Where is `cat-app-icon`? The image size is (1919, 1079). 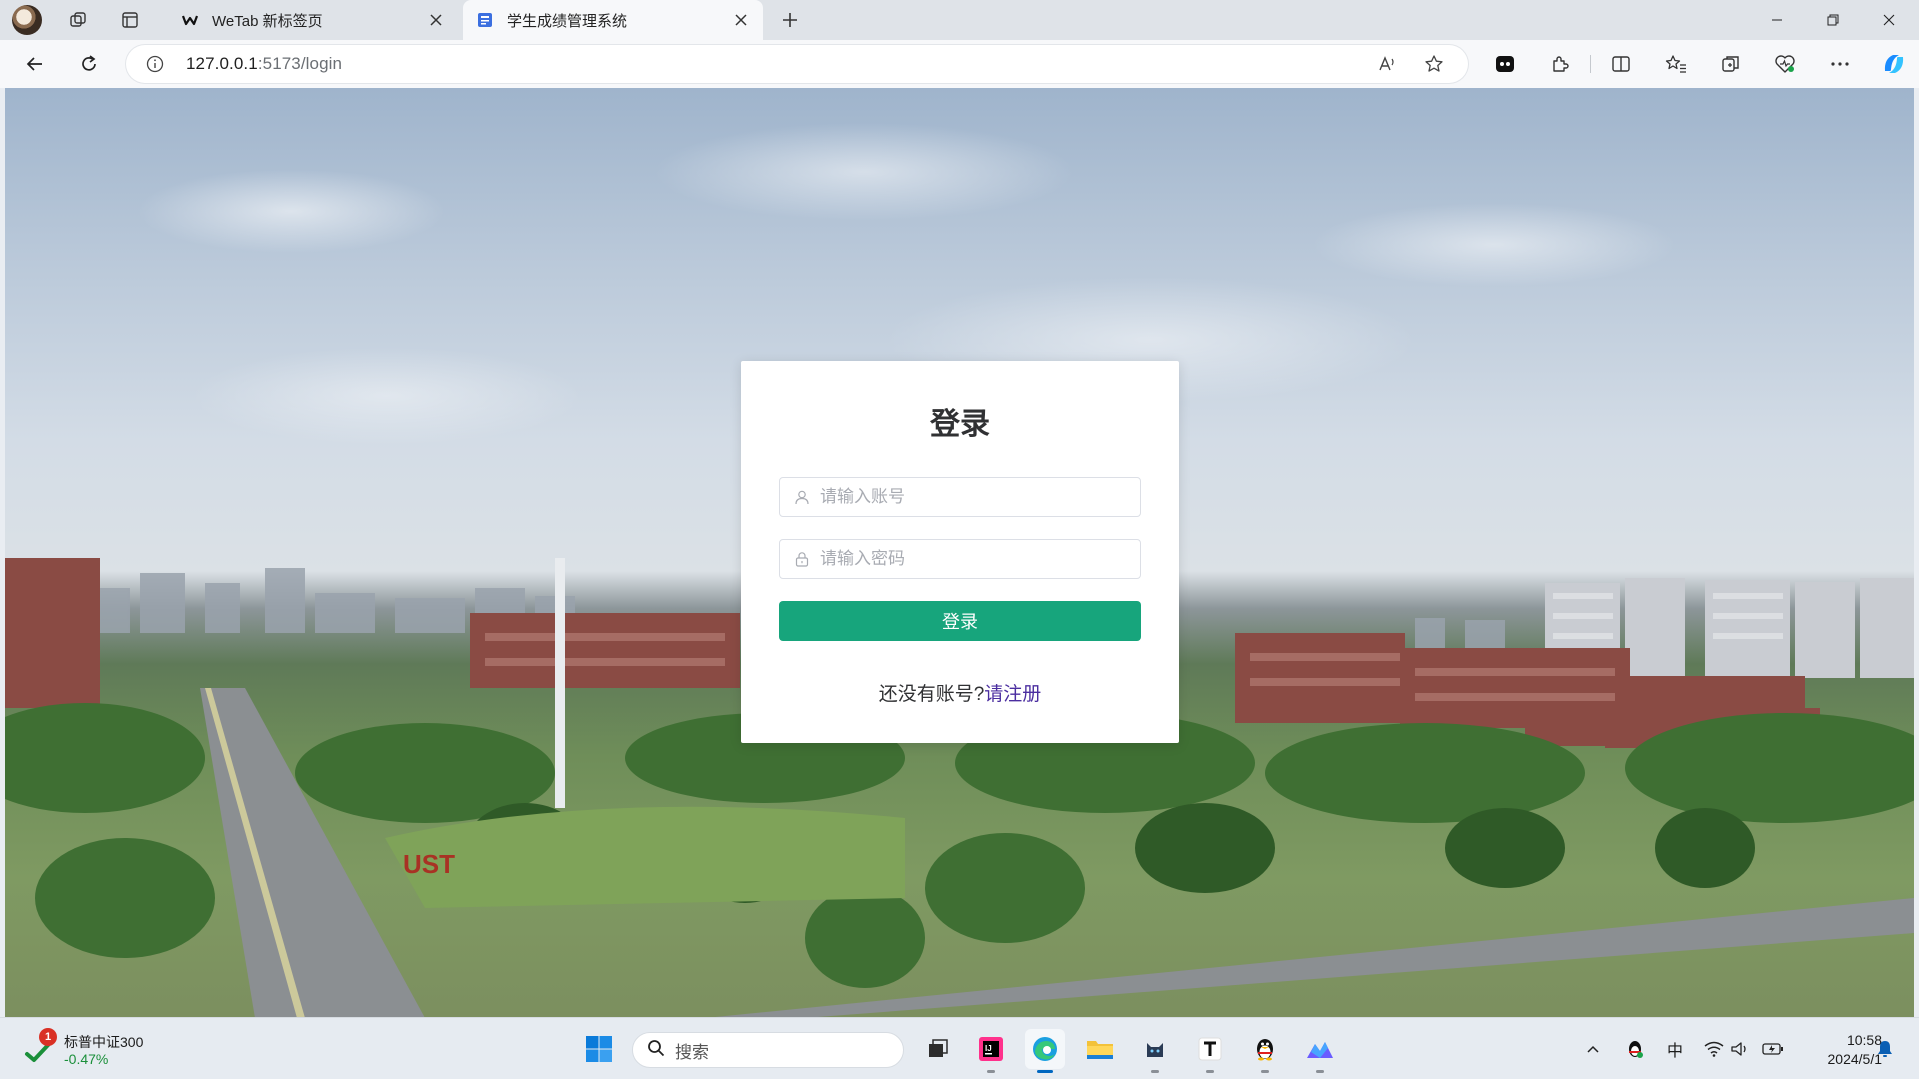 cat-app-icon is located at coordinates (1155, 1051).